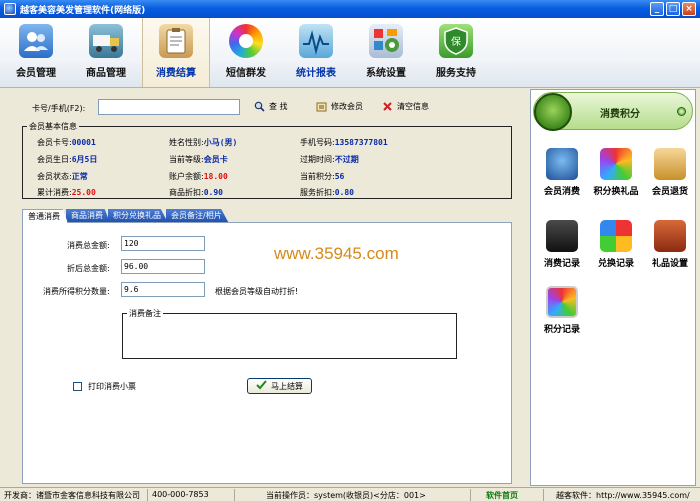  I want to click on side-points-gift: 积分换礼品, so click(616, 172).